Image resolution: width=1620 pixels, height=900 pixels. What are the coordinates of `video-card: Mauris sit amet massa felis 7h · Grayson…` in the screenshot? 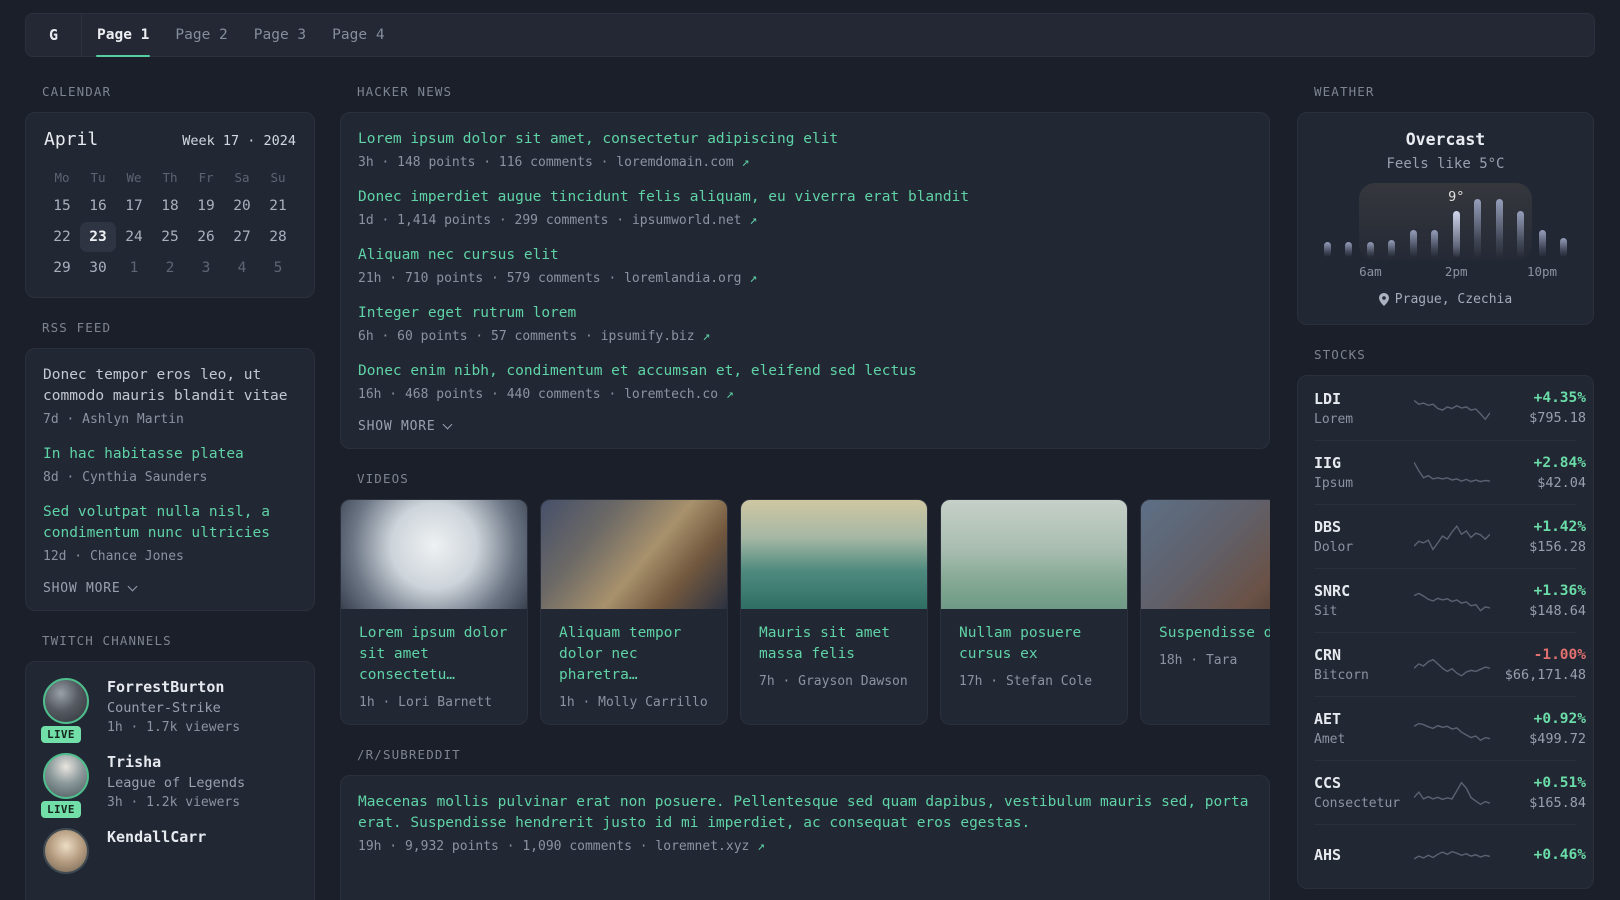 It's located at (834, 612).